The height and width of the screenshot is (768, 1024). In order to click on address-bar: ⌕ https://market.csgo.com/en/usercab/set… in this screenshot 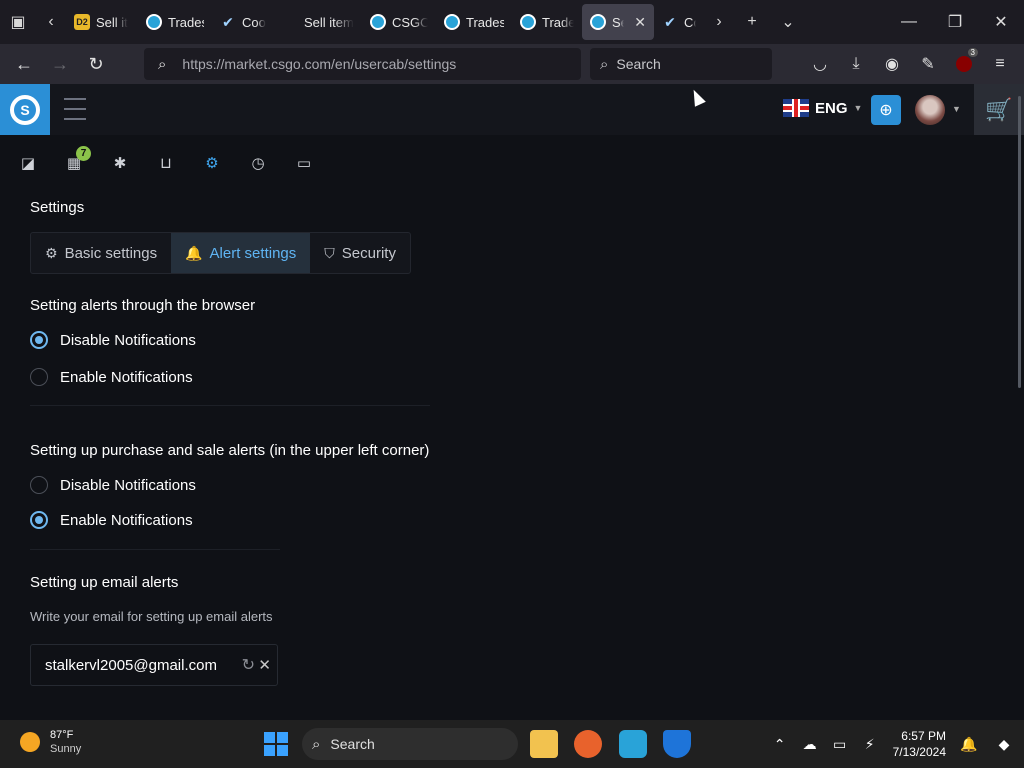, I will do `click(362, 64)`.